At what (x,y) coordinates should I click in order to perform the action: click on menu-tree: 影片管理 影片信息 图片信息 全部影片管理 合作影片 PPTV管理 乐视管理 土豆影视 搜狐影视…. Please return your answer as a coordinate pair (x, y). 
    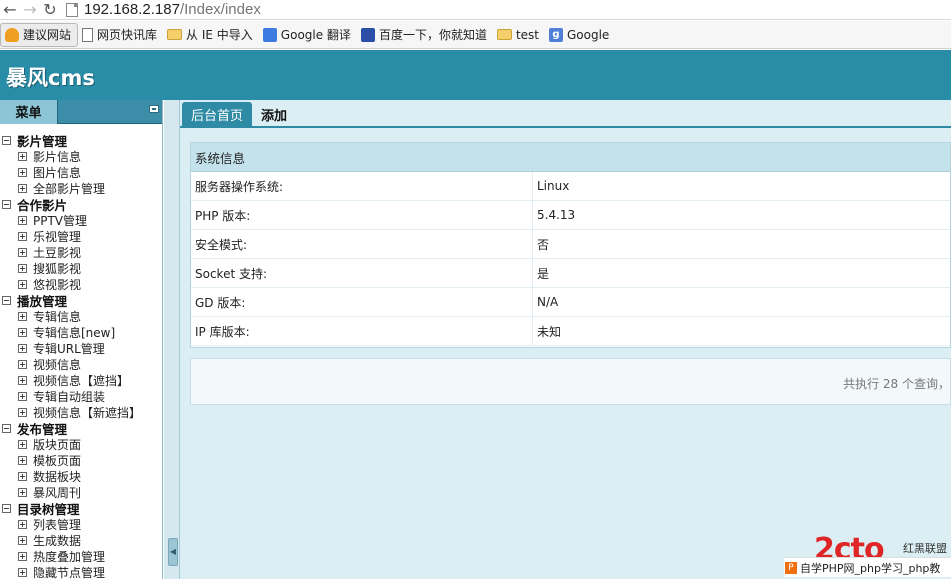
    Looking at the image, I should click on (81, 351).